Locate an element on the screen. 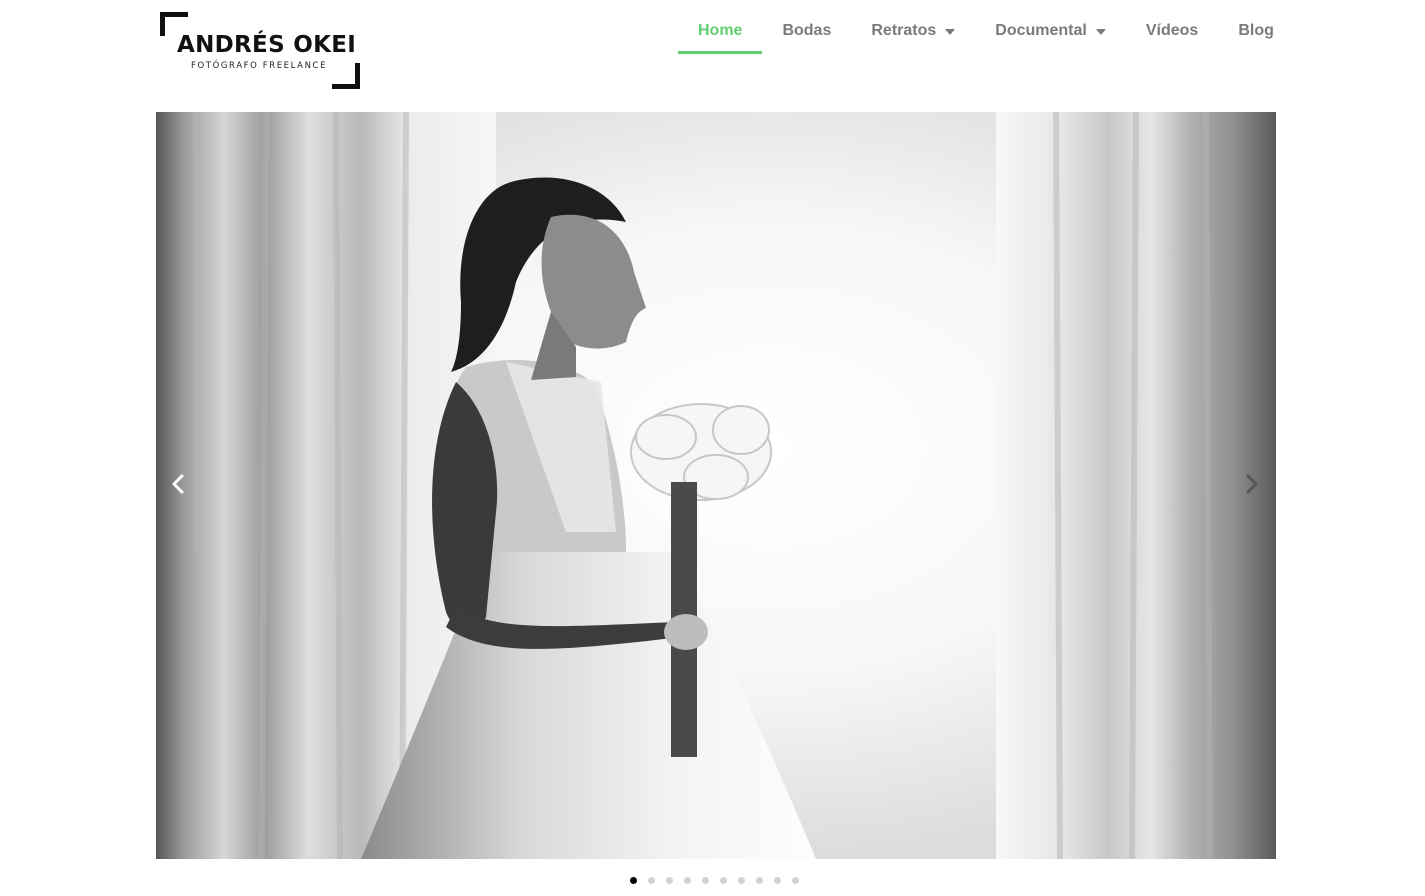 The height and width of the screenshot is (896, 1425). nav-item-videos: Vídeos is located at coordinates (1172, 32).